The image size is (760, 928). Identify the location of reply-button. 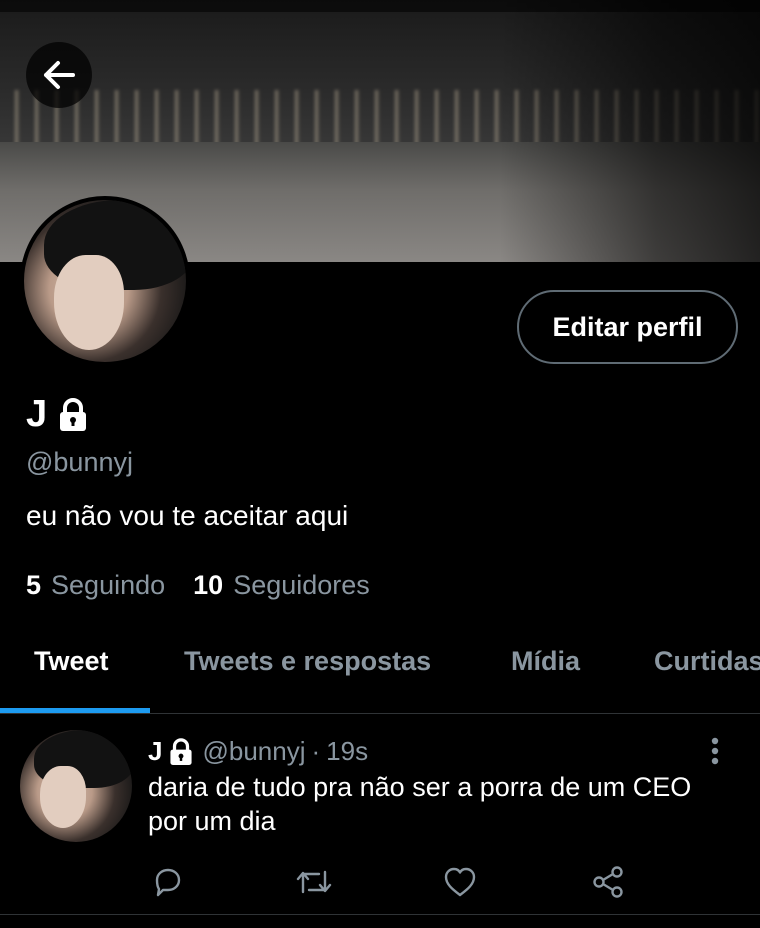
(168, 882).